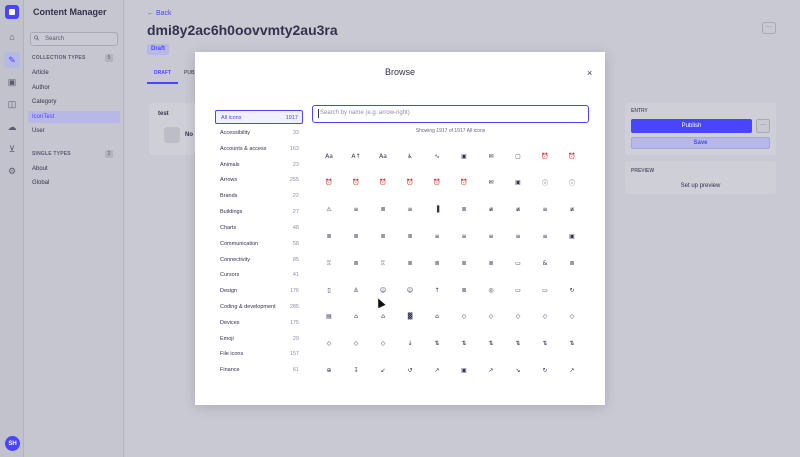 The image size is (800, 457). I want to click on icon-option: ⚓, so click(356, 290).